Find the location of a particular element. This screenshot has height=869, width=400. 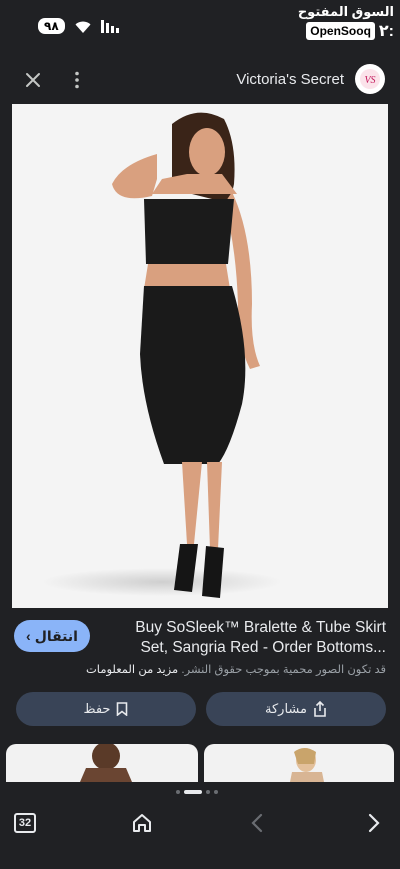

share-label: مشاركة is located at coordinates (286, 708).